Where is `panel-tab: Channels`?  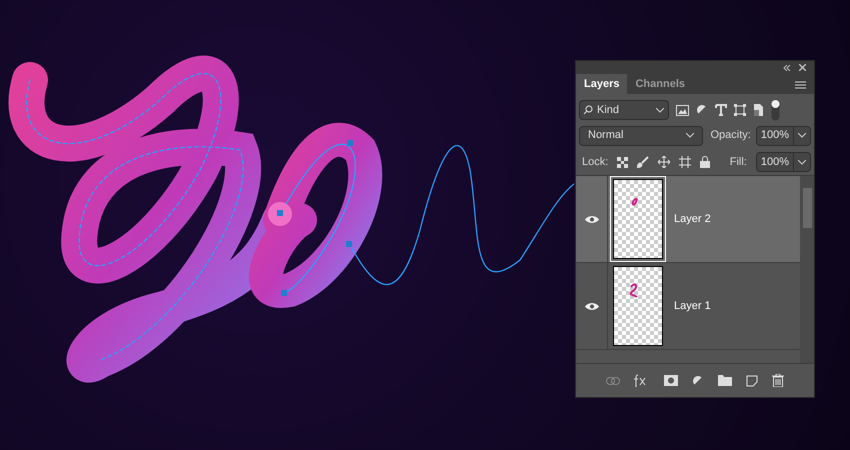 panel-tab: Channels is located at coordinates (660, 84).